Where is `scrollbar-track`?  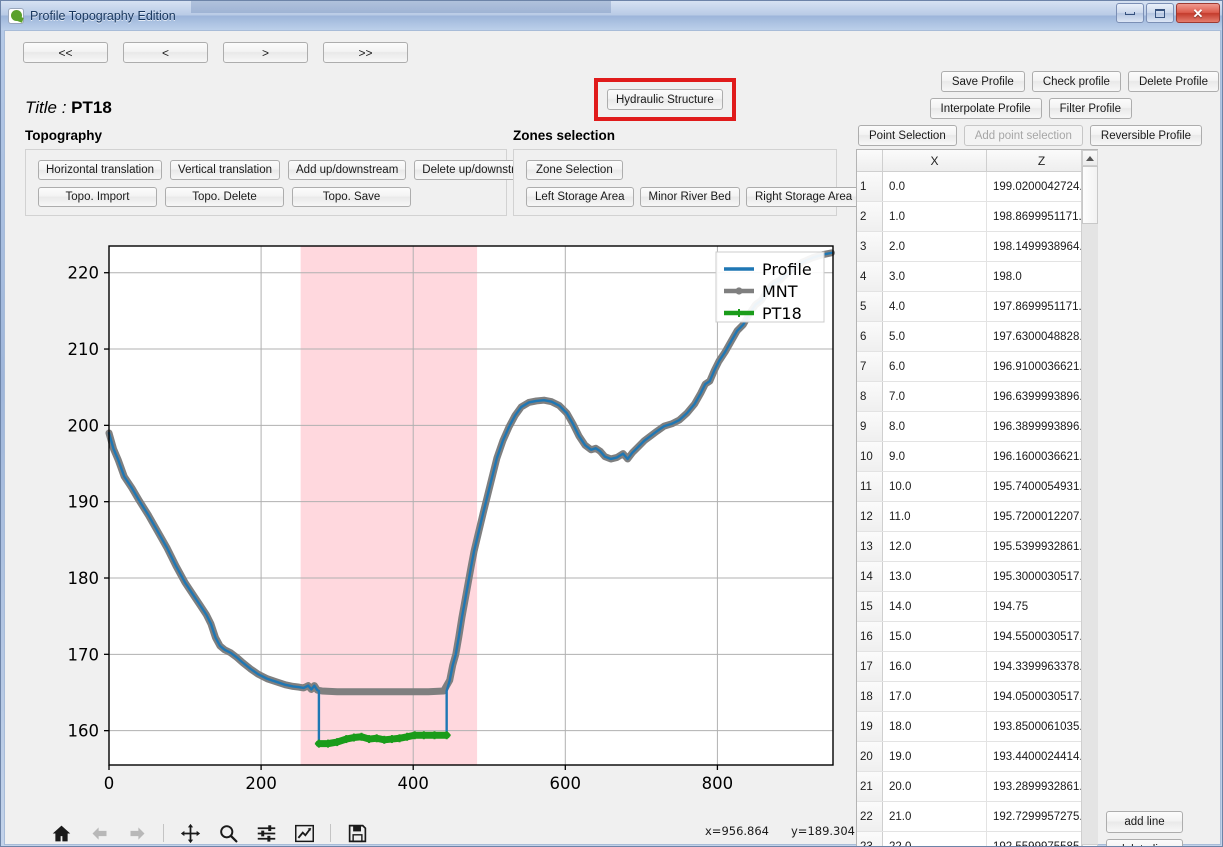
scrollbar-track is located at coordinates (1089, 505).